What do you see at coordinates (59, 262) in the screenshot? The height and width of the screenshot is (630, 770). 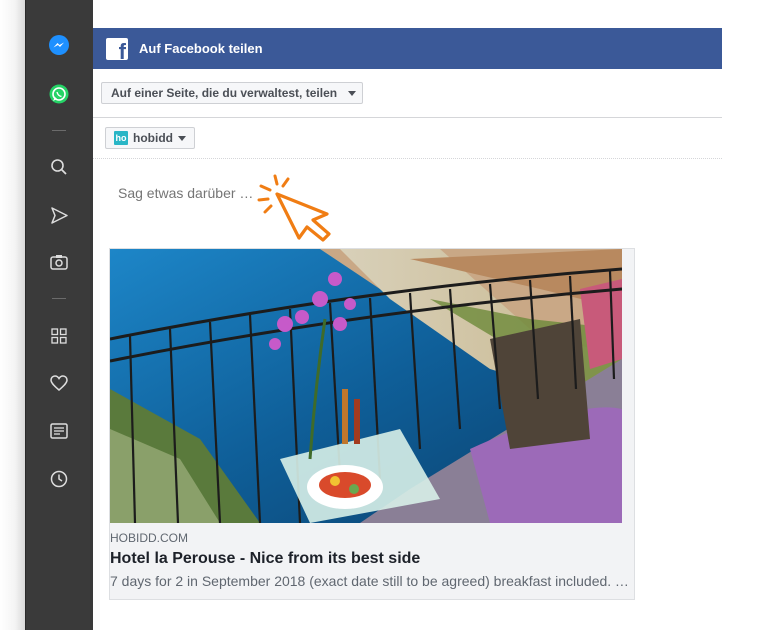 I see `camera-icon` at bounding box center [59, 262].